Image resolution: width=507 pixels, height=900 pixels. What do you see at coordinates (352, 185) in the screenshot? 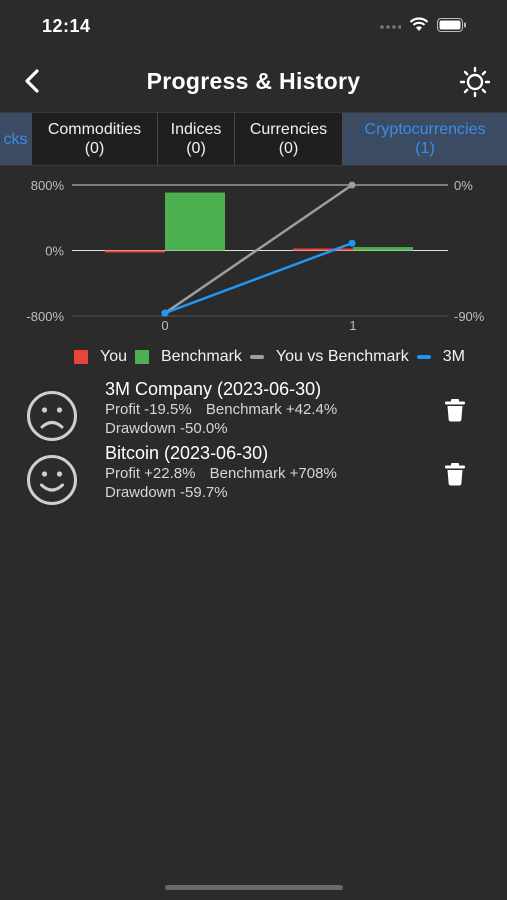
I see `point-you-vs-benchmark` at bounding box center [352, 185].